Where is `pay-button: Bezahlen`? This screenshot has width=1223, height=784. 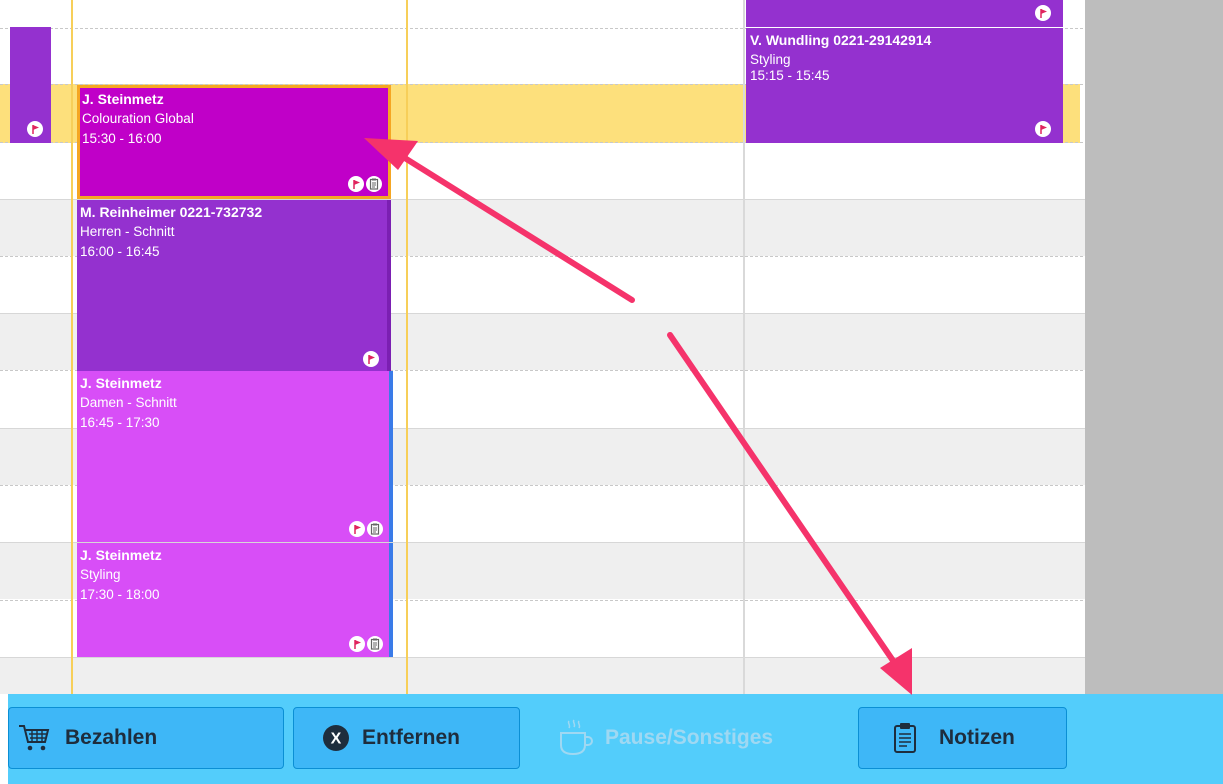 pay-button: Bezahlen is located at coordinates (146, 738).